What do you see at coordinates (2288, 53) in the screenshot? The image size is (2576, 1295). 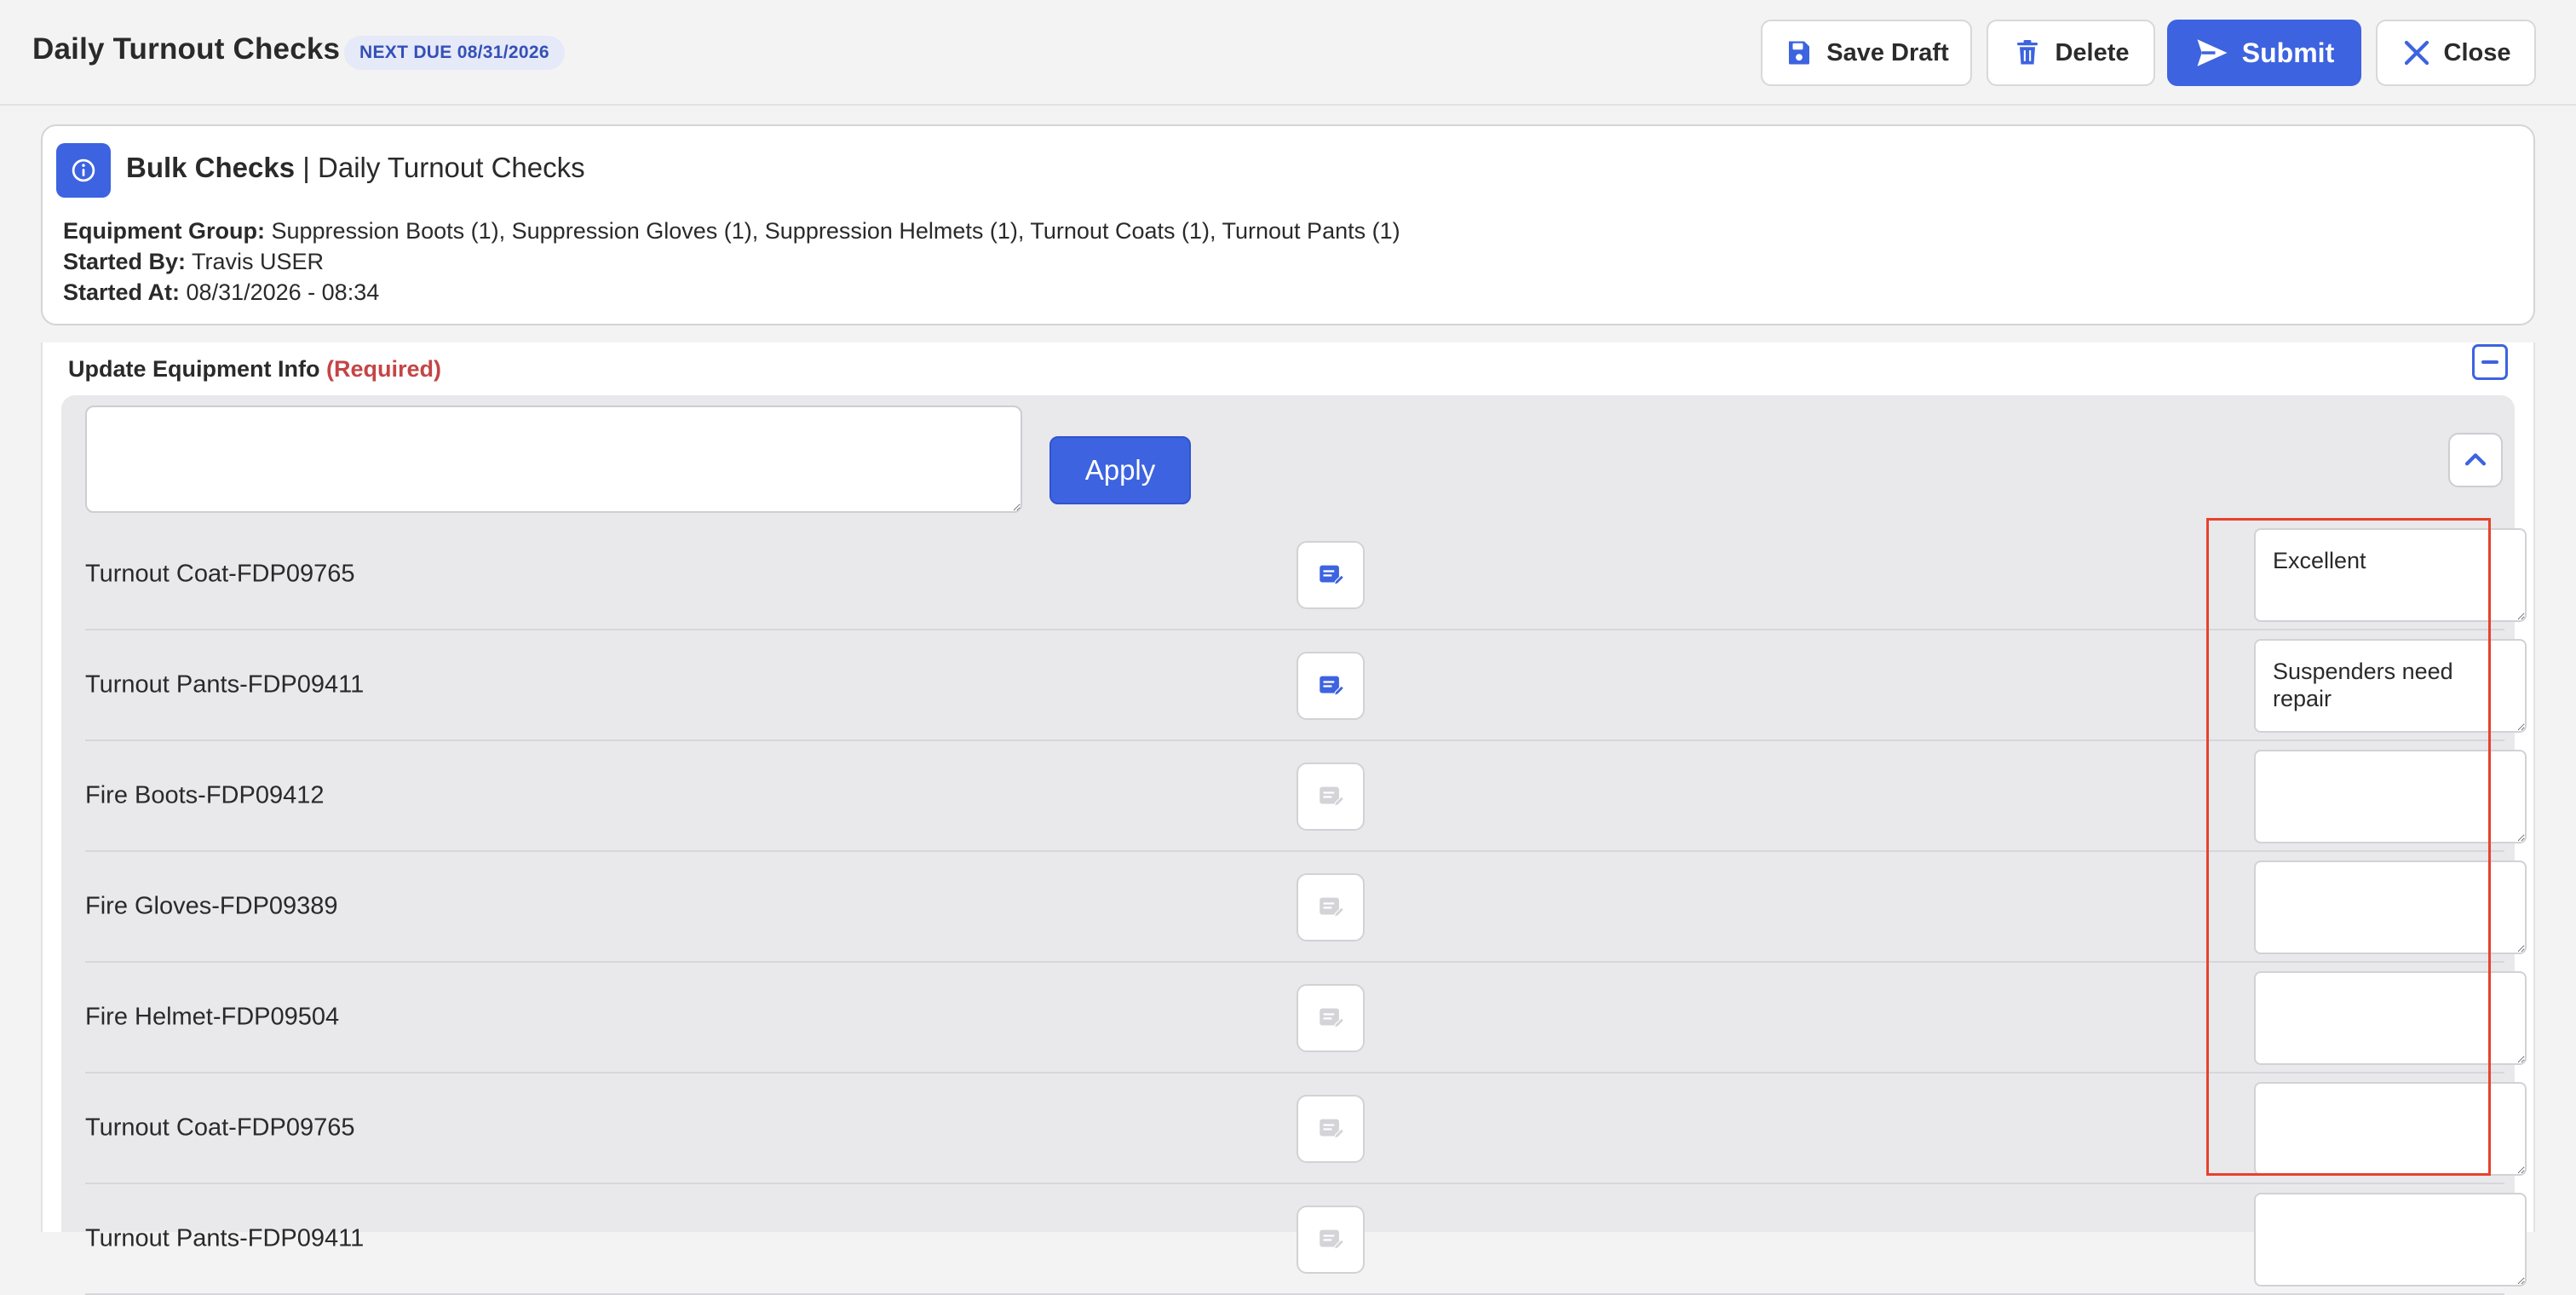 I see `submit-label: Submit` at bounding box center [2288, 53].